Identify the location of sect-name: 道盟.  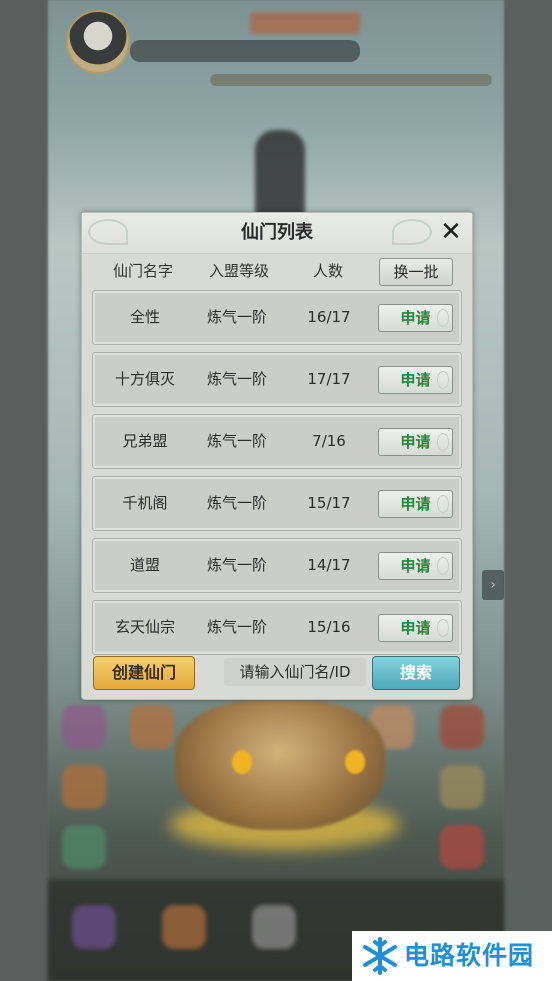
(144, 565).